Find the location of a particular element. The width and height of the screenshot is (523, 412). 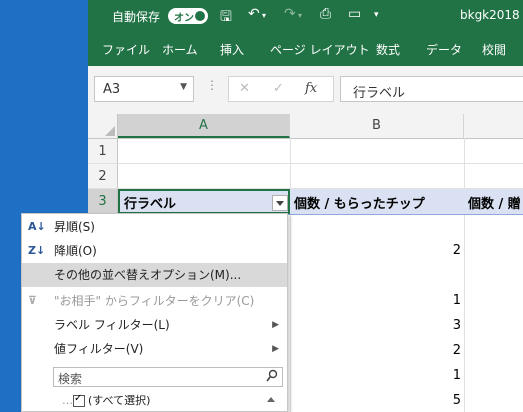

filter-dropdown-button is located at coordinates (280, 203).